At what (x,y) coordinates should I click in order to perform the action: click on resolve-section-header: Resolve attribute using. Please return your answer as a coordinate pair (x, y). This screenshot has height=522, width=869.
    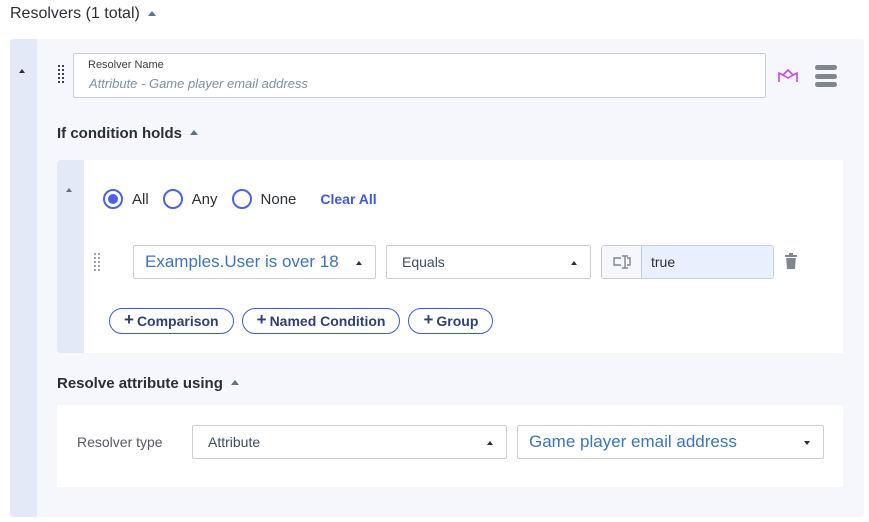
    Looking at the image, I should click on (148, 383).